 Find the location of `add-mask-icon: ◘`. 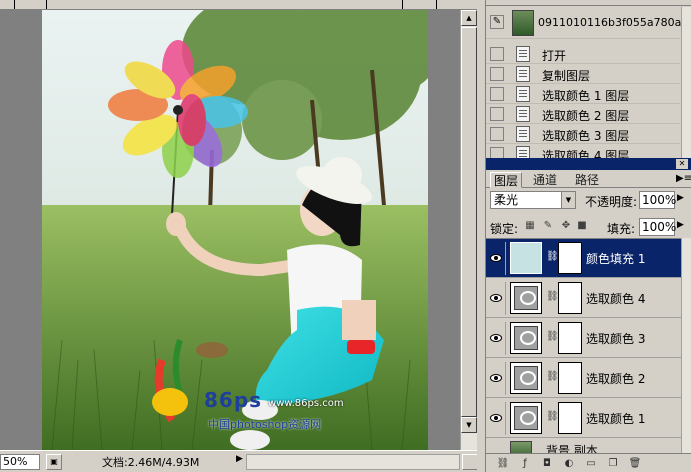

add-mask-icon: ◘ is located at coordinates (547, 463).